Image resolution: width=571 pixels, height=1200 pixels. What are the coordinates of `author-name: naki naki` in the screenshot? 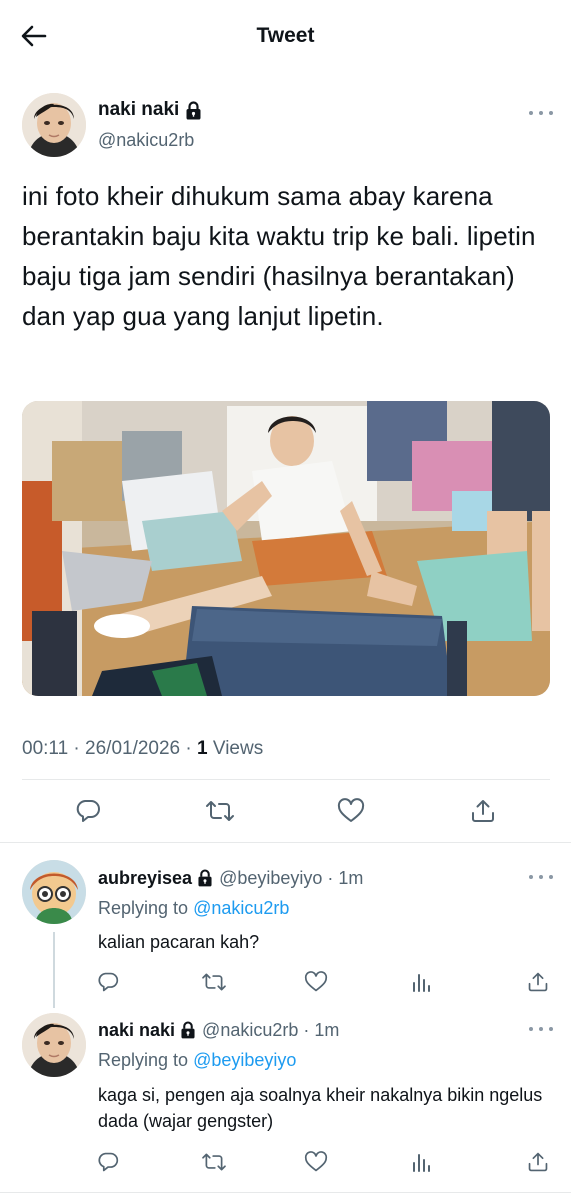 It's located at (149, 110).